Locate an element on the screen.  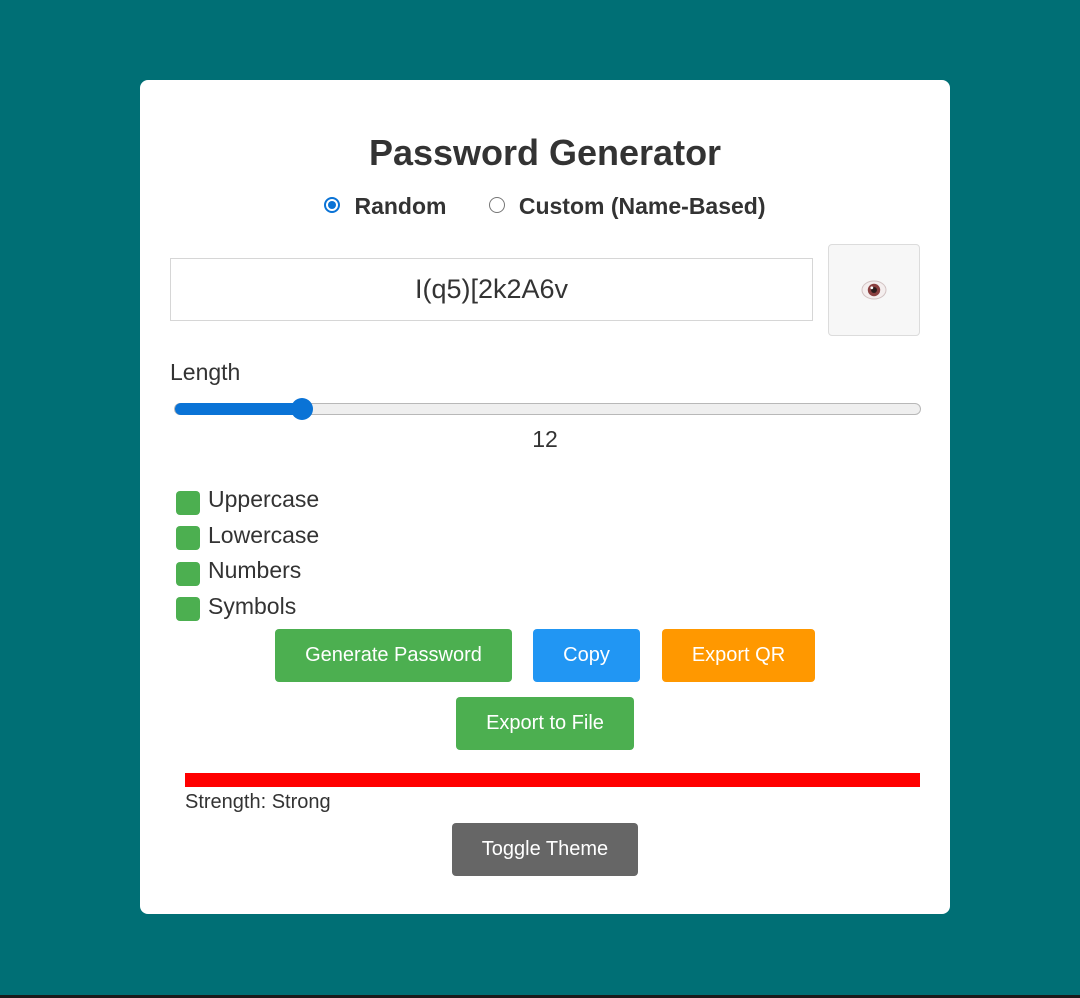
checkbox-uppercase is located at coordinates (188, 502).